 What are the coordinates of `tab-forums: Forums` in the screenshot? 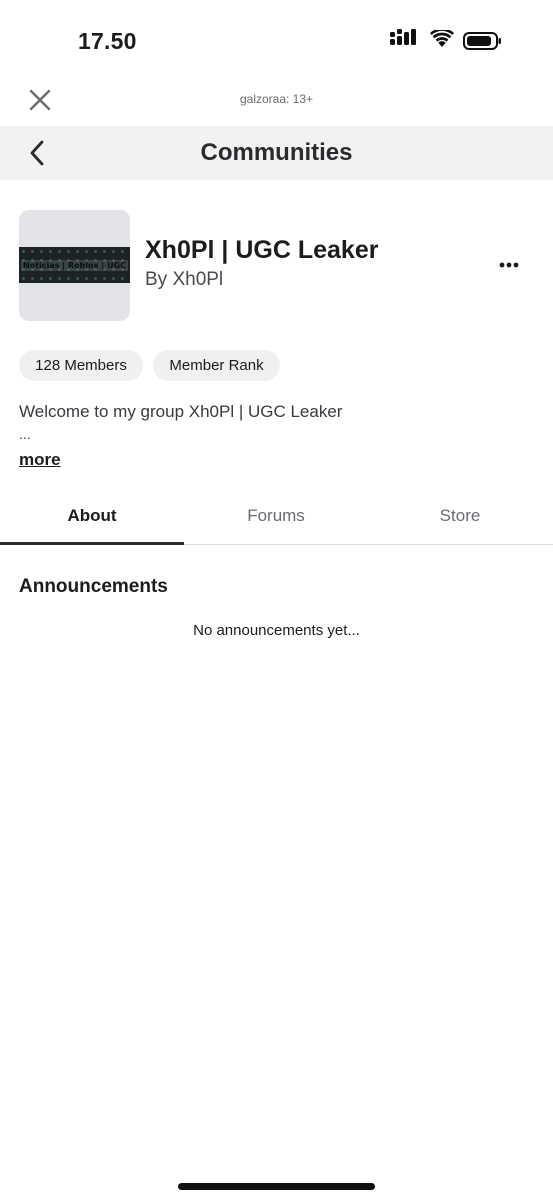 It's located at (276, 516).